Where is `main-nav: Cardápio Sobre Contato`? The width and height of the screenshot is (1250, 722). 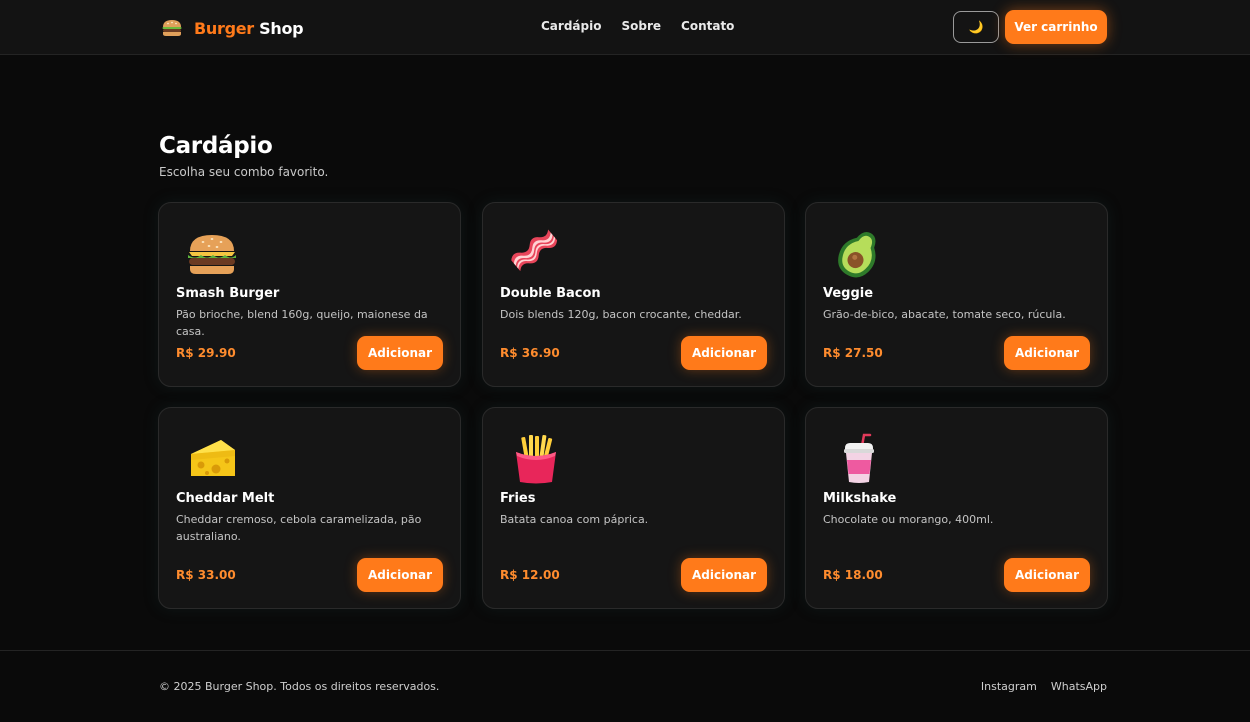
main-nav: Cardápio Sobre Contato is located at coordinates (637, 26).